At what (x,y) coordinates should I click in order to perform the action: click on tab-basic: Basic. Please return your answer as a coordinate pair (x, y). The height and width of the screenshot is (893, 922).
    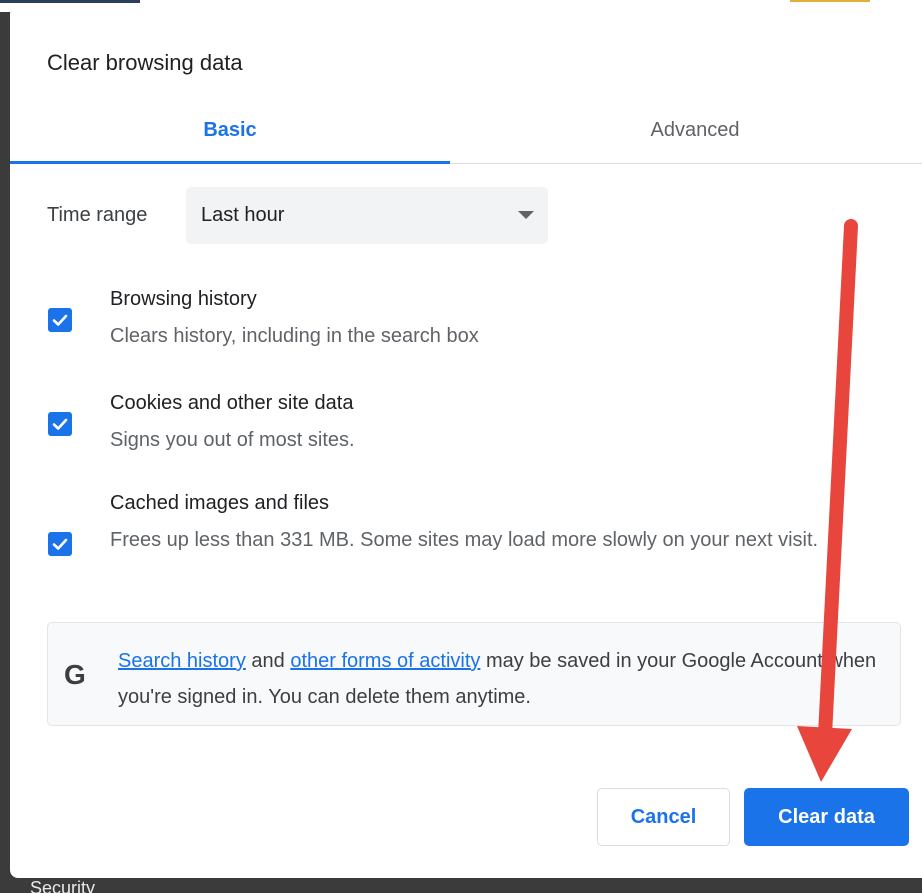
    Looking at the image, I should click on (230, 131).